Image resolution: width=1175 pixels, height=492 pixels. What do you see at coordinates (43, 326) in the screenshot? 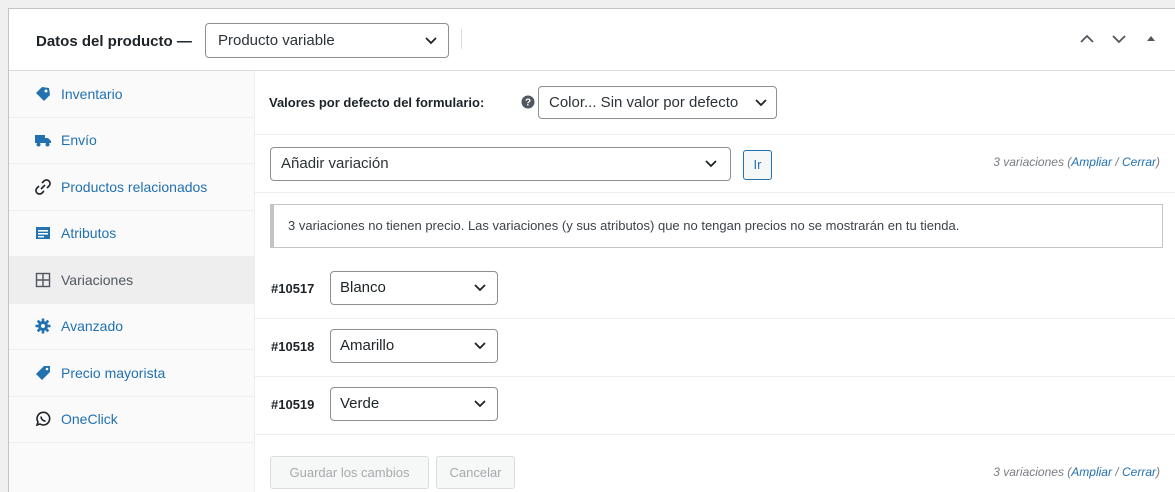
I see `gear-icon` at bounding box center [43, 326].